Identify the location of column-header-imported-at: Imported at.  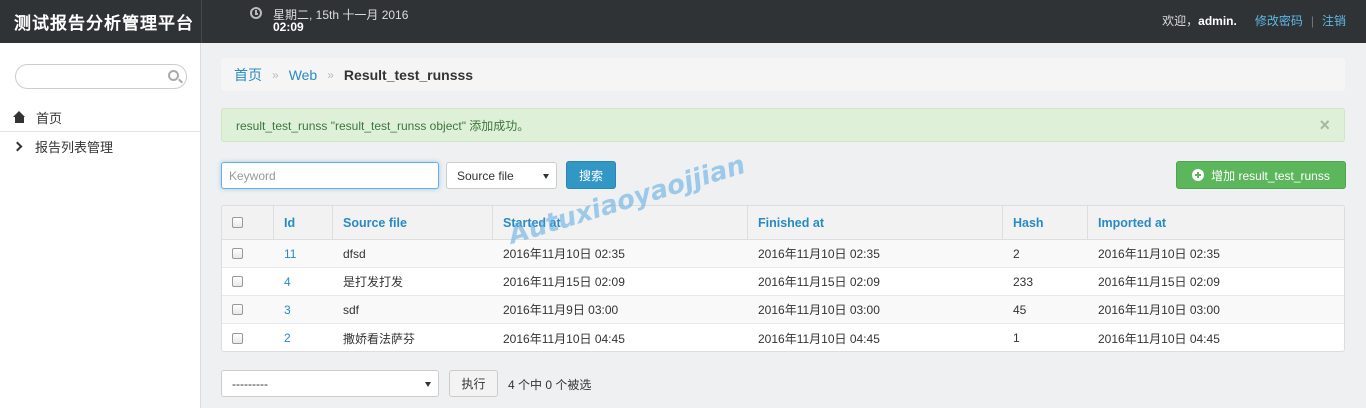
(1132, 222).